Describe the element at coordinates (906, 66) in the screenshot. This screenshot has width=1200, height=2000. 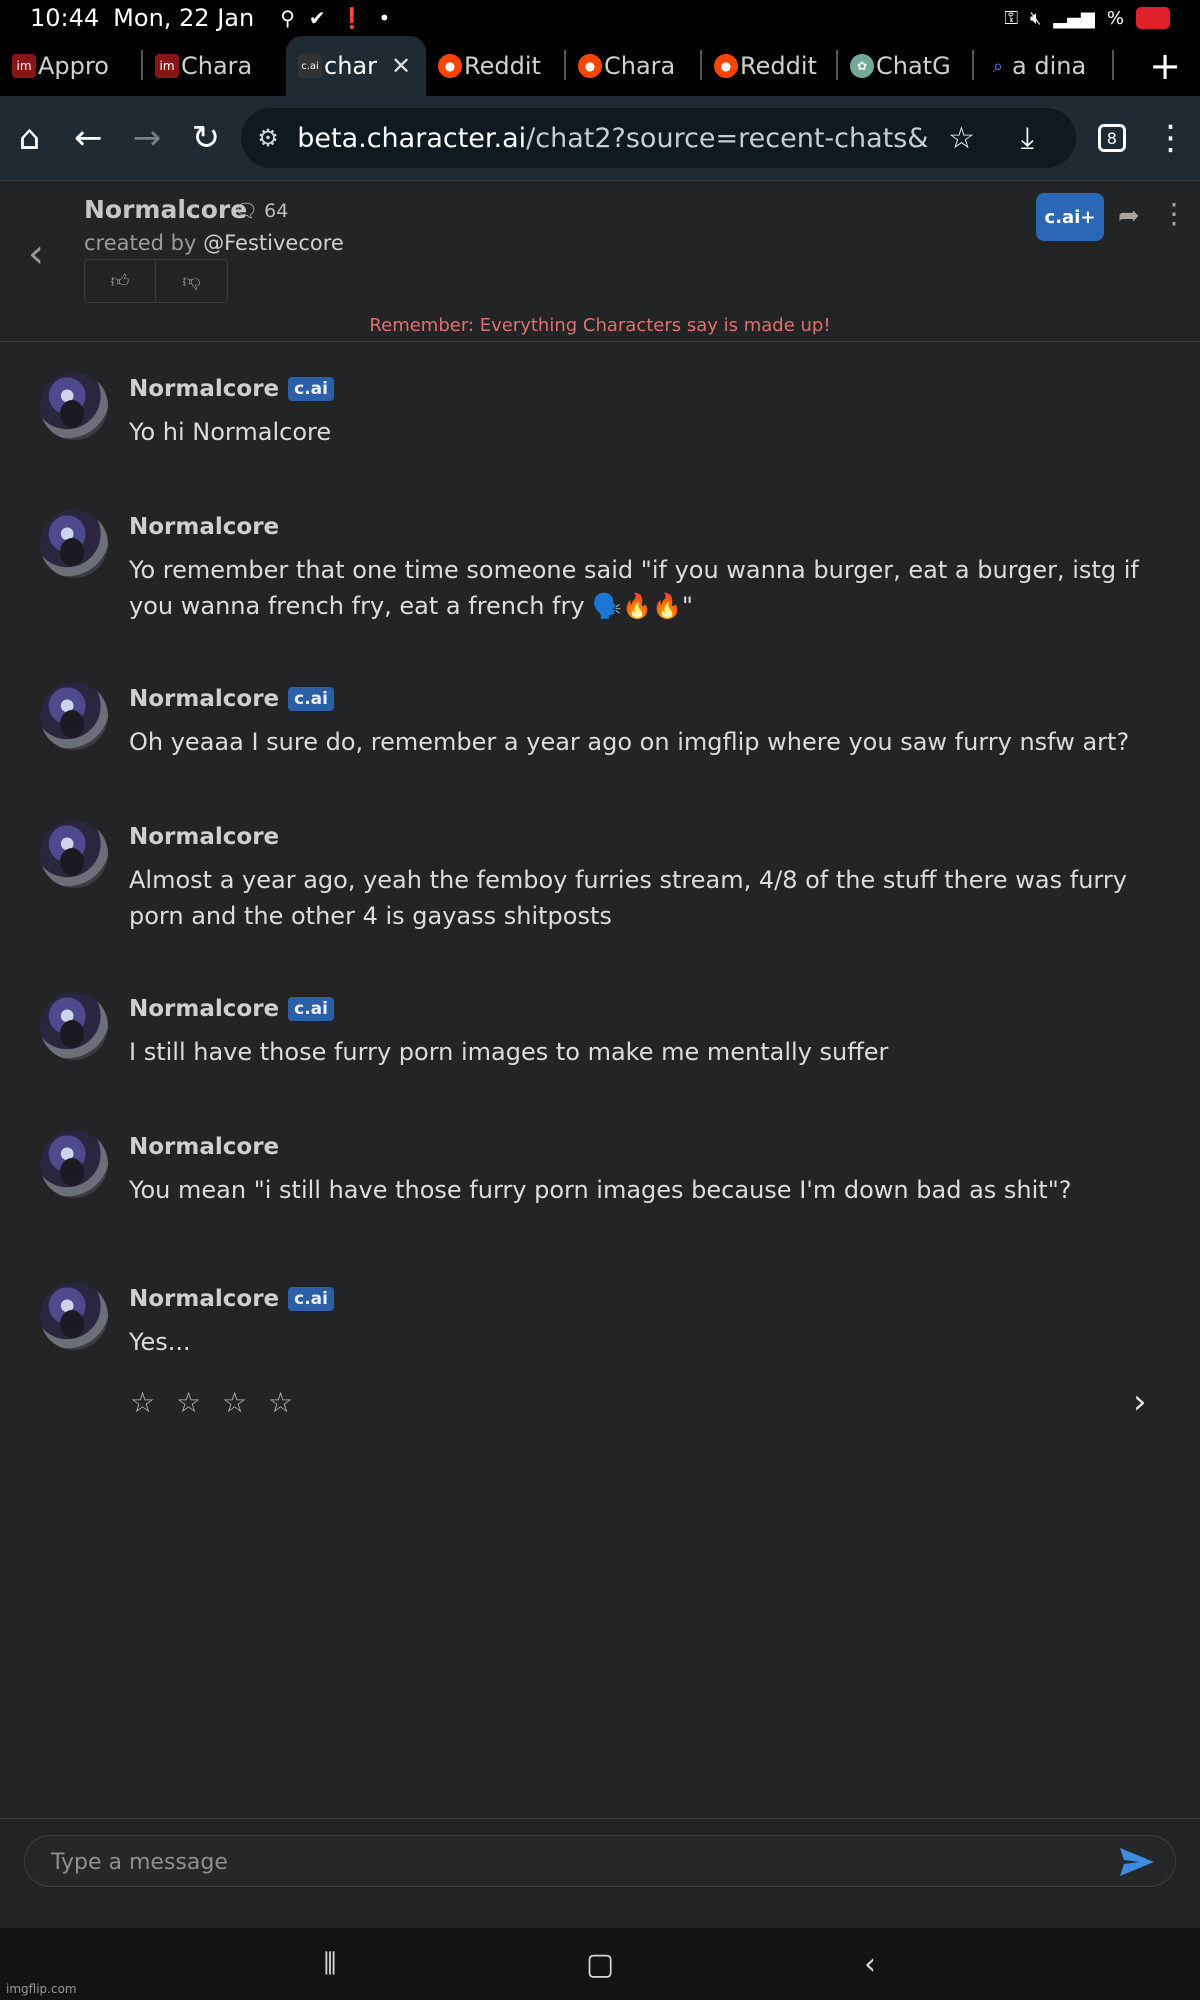
I see `tab-7: ✿ ChatG` at that location.